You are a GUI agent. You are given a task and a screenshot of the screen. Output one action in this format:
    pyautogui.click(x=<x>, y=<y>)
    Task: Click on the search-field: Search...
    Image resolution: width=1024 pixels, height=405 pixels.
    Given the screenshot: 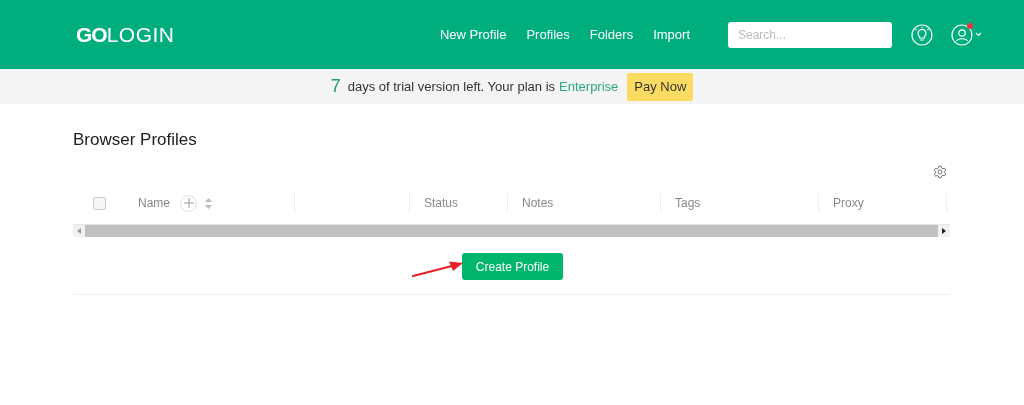 What is the action you would take?
    pyautogui.click(x=810, y=34)
    